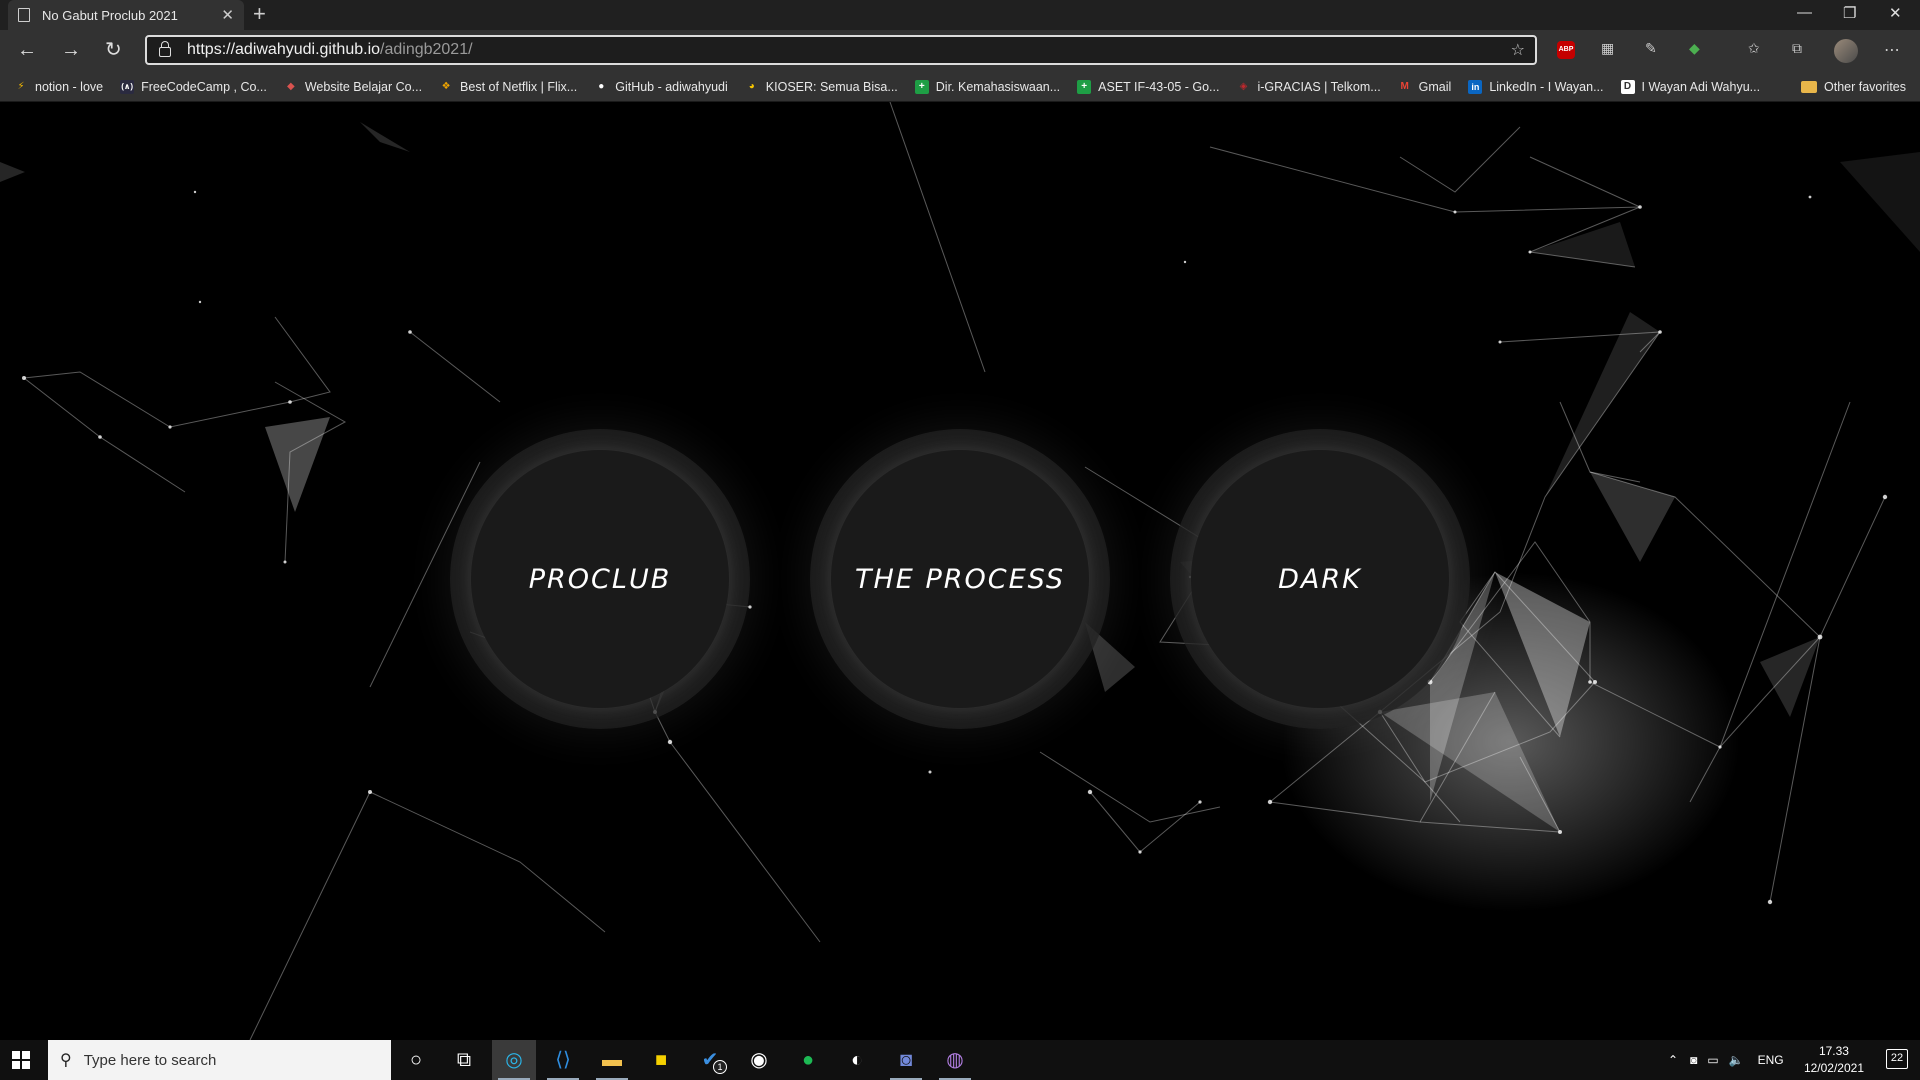 This screenshot has width=1920, height=1080. I want to click on the-process-circle-wrapper: THE PROCESS, so click(960, 579).